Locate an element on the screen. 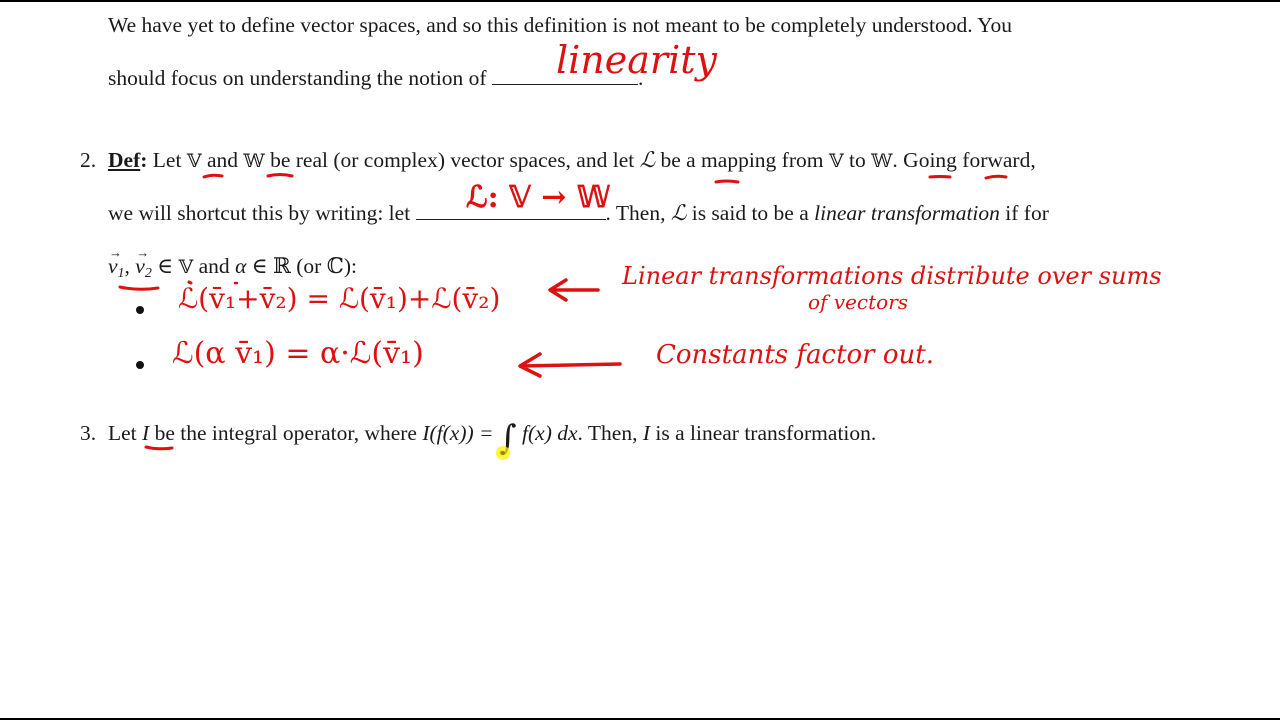  underline-V is located at coordinates (213, 176).